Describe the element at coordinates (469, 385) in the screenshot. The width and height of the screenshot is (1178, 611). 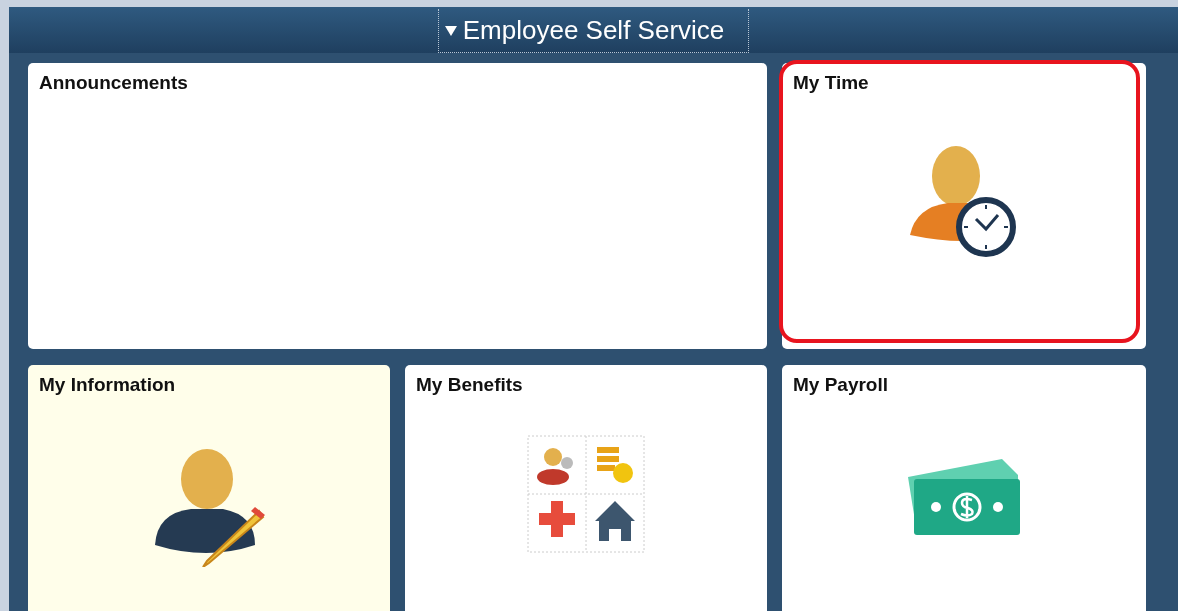
I see `tile-title: My Benefits` at that location.